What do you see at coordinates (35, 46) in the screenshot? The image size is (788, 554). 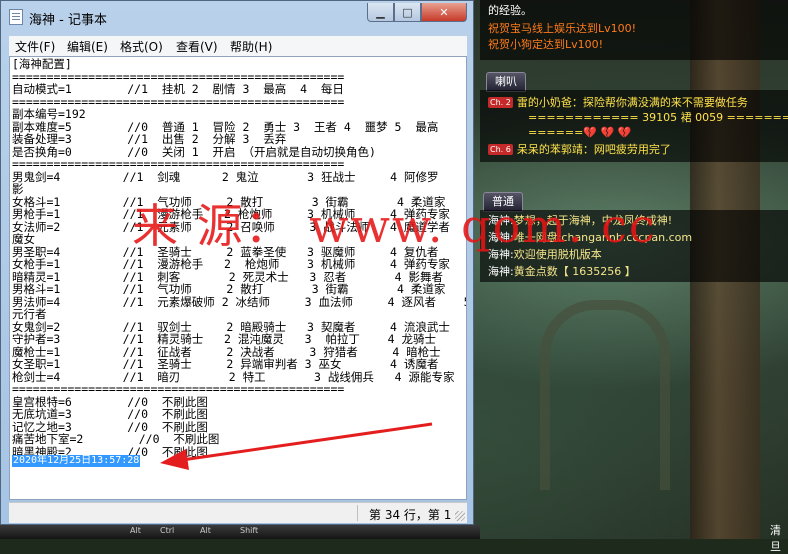 I see `menu-file: 文件(F)` at bounding box center [35, 46].